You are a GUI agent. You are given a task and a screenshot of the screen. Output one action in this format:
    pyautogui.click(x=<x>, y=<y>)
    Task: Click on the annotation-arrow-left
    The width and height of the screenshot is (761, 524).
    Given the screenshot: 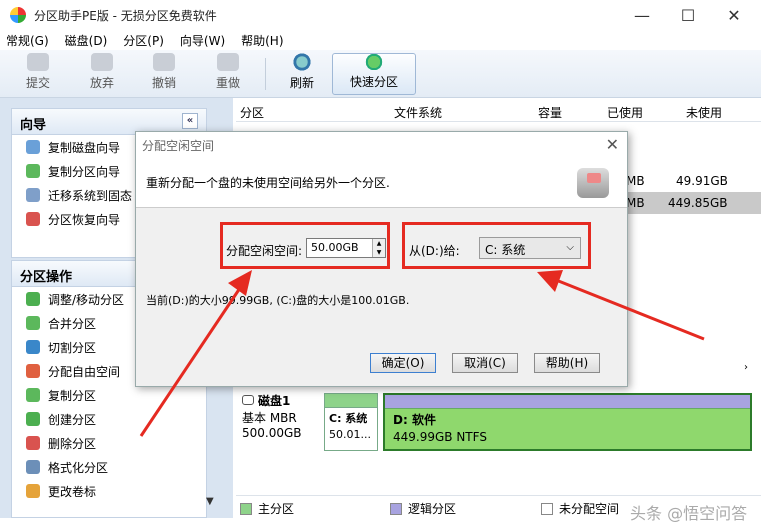 What is the action you would take?
    pyautogui.click(x=191, y=360)
    